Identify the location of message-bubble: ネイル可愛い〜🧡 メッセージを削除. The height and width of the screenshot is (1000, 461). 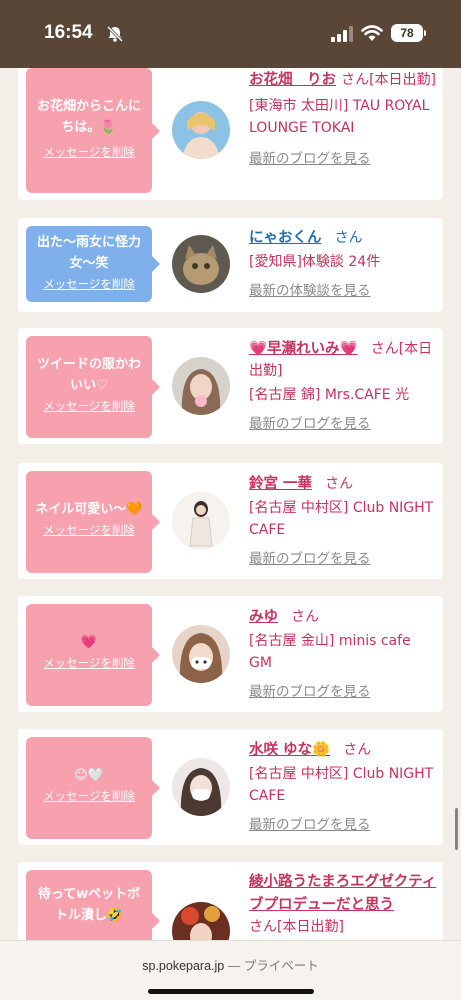
(93, 522).